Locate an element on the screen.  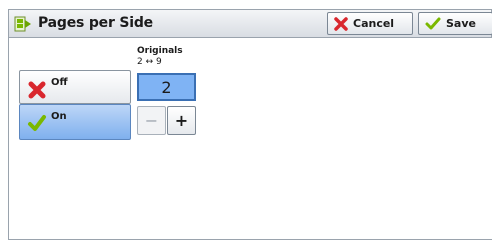
cancel-button: Cancel is located at coordinates (370, 23).